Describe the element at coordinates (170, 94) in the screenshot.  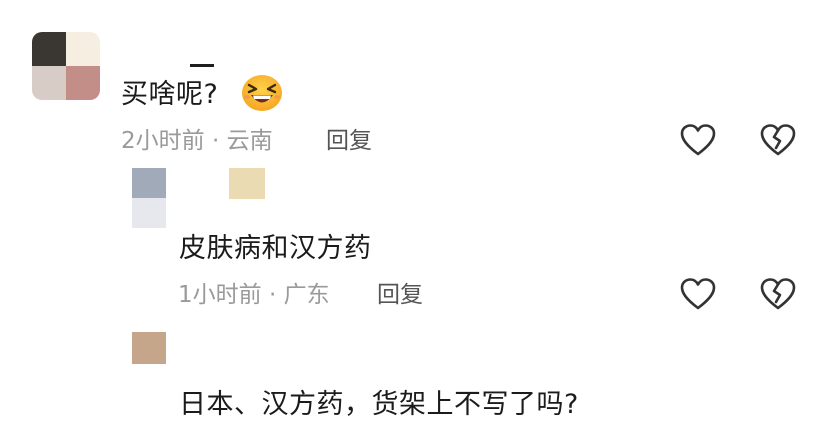
I see `comment-text: 买啥呢?` at that location.